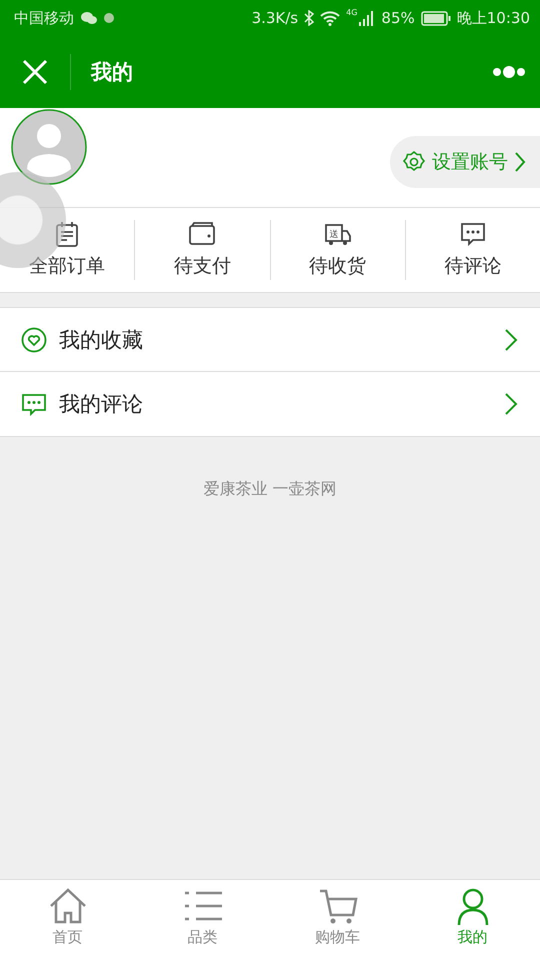 The image size is (540, 960). What do you see at coordinates (473, 250) in the screenshot?
I see `order-status-button: 待评论` at bounding box center [473, 250].